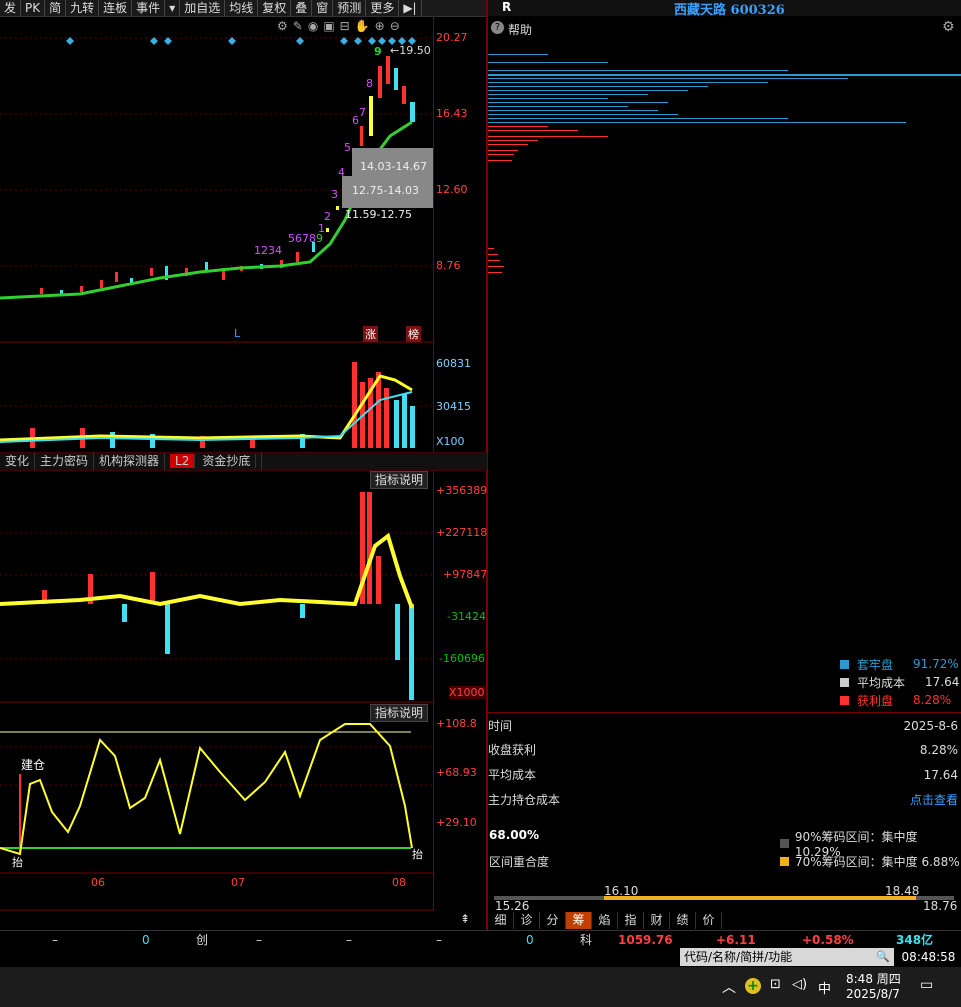  I want to click on nine-turn-label: 5, so click(347, 147).